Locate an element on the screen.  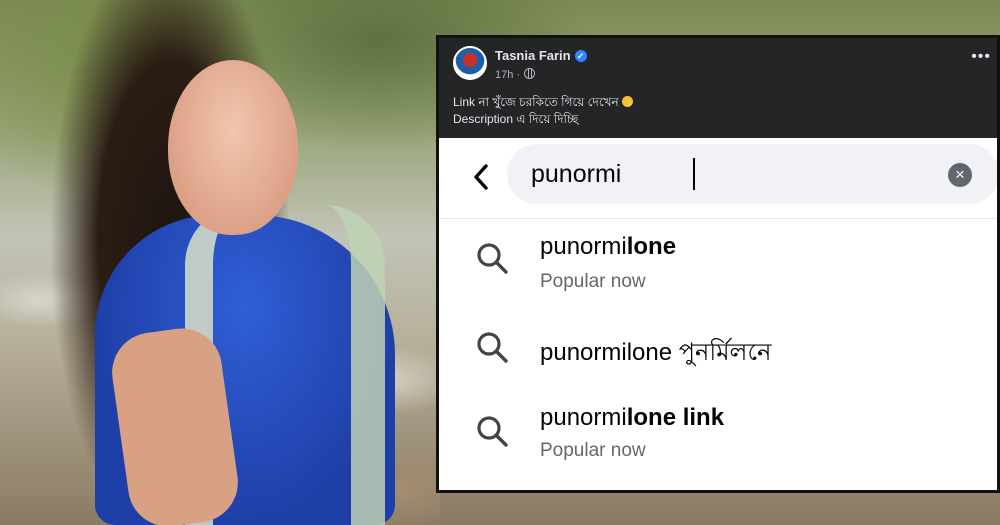
post-time: 17h is located at coordinates (504, 75).